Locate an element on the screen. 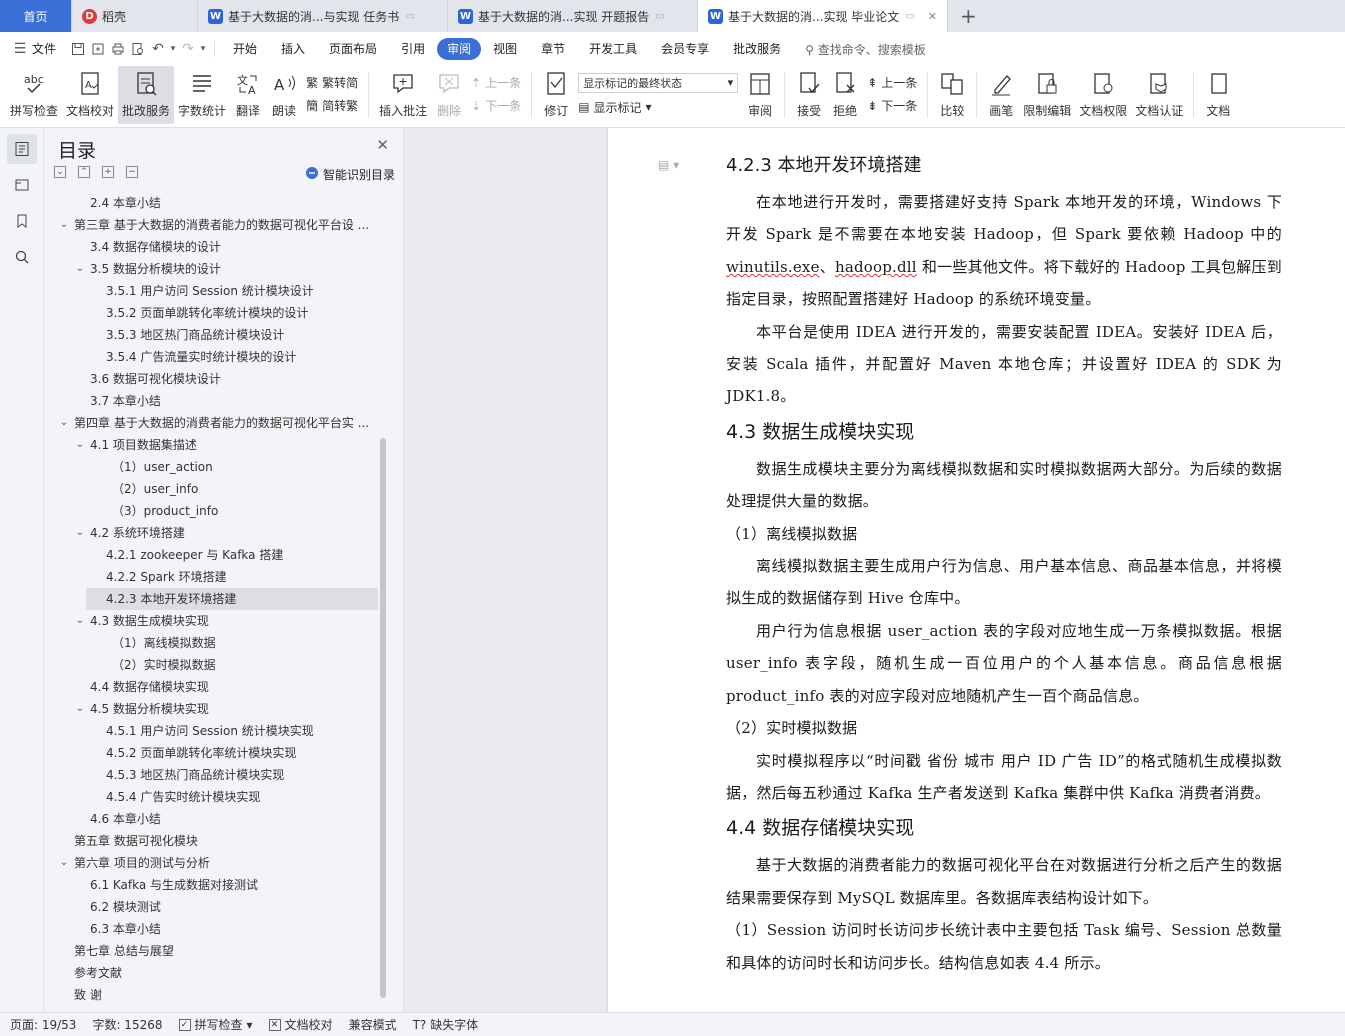  menu-view: 视图 is located at coordinates (505, 49).